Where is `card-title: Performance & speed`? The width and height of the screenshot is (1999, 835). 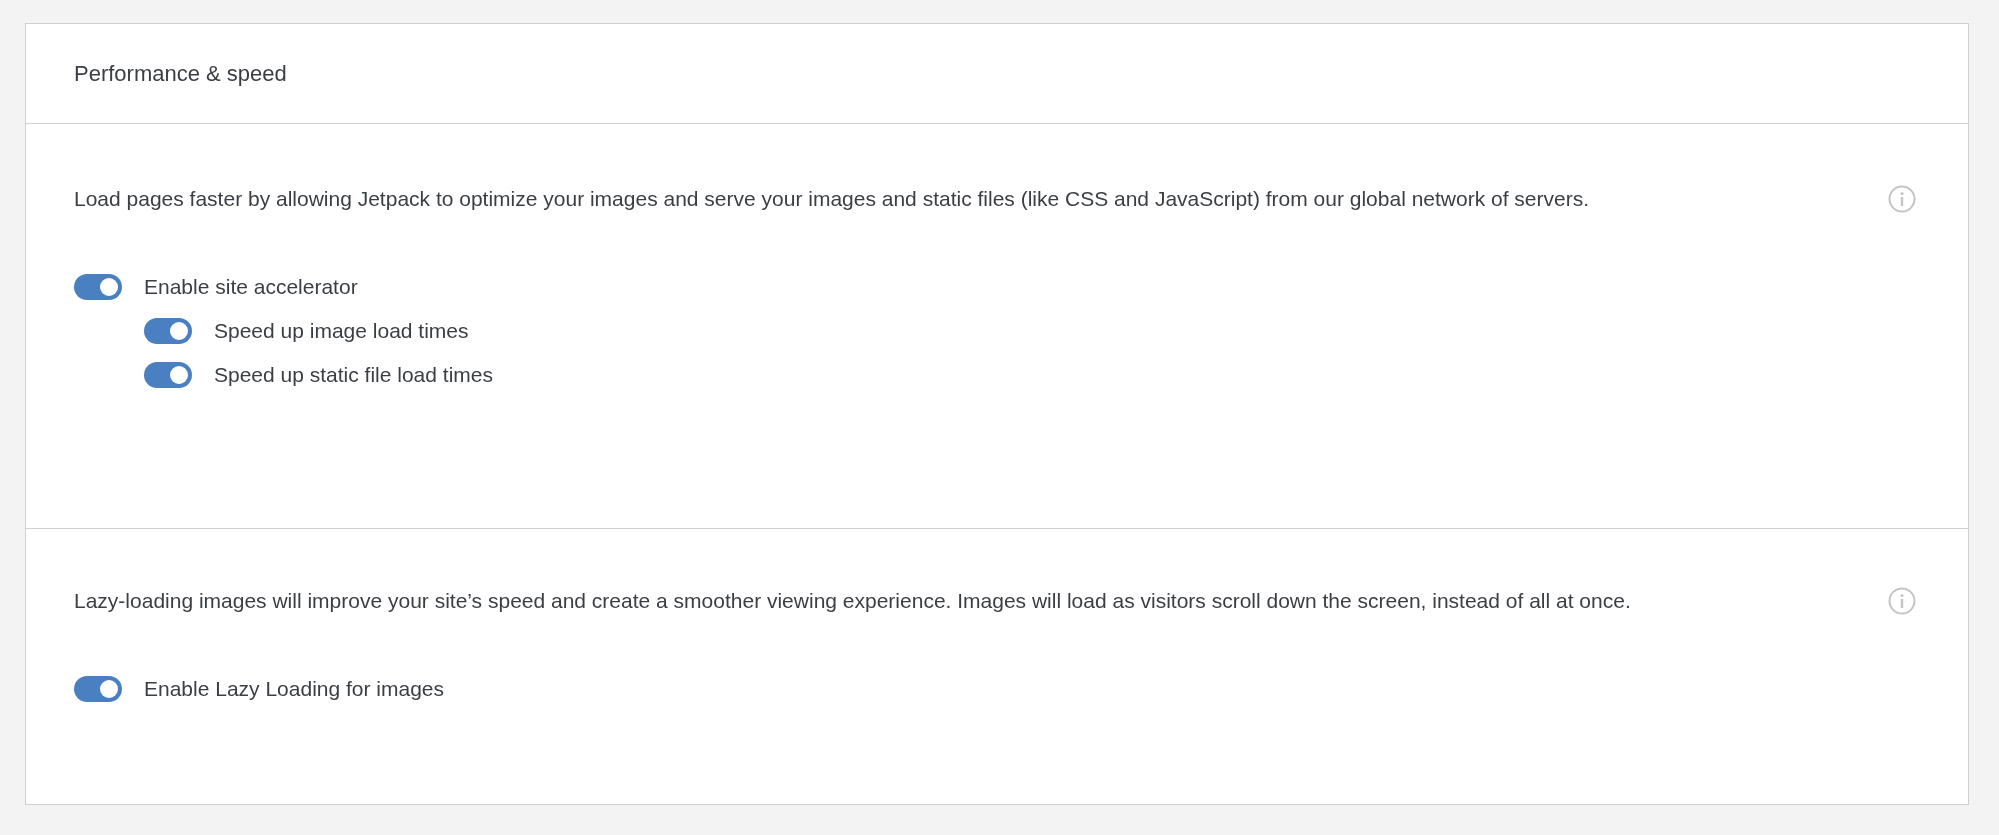 card-title: Performance & speed is located at coordinates (180, 73).